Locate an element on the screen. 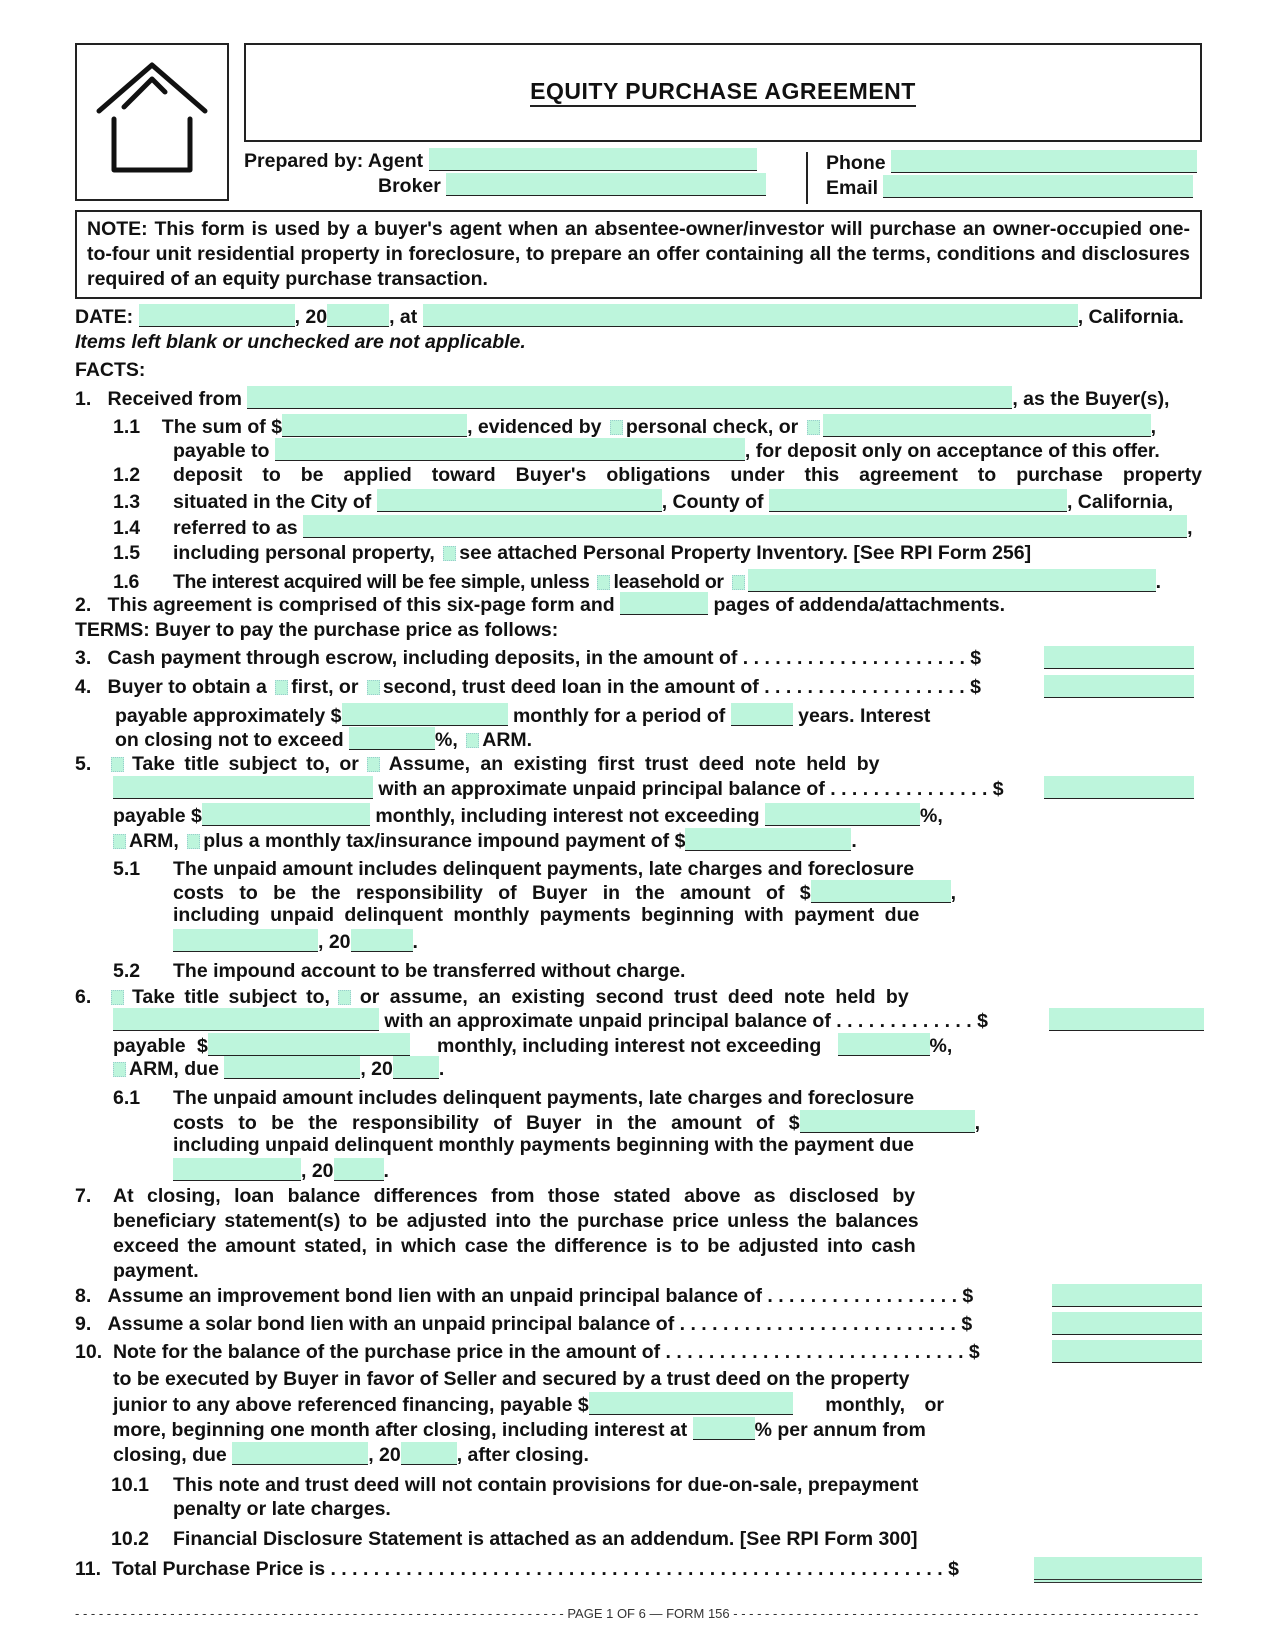  property-reference-field is located at coordinates (745, 526).